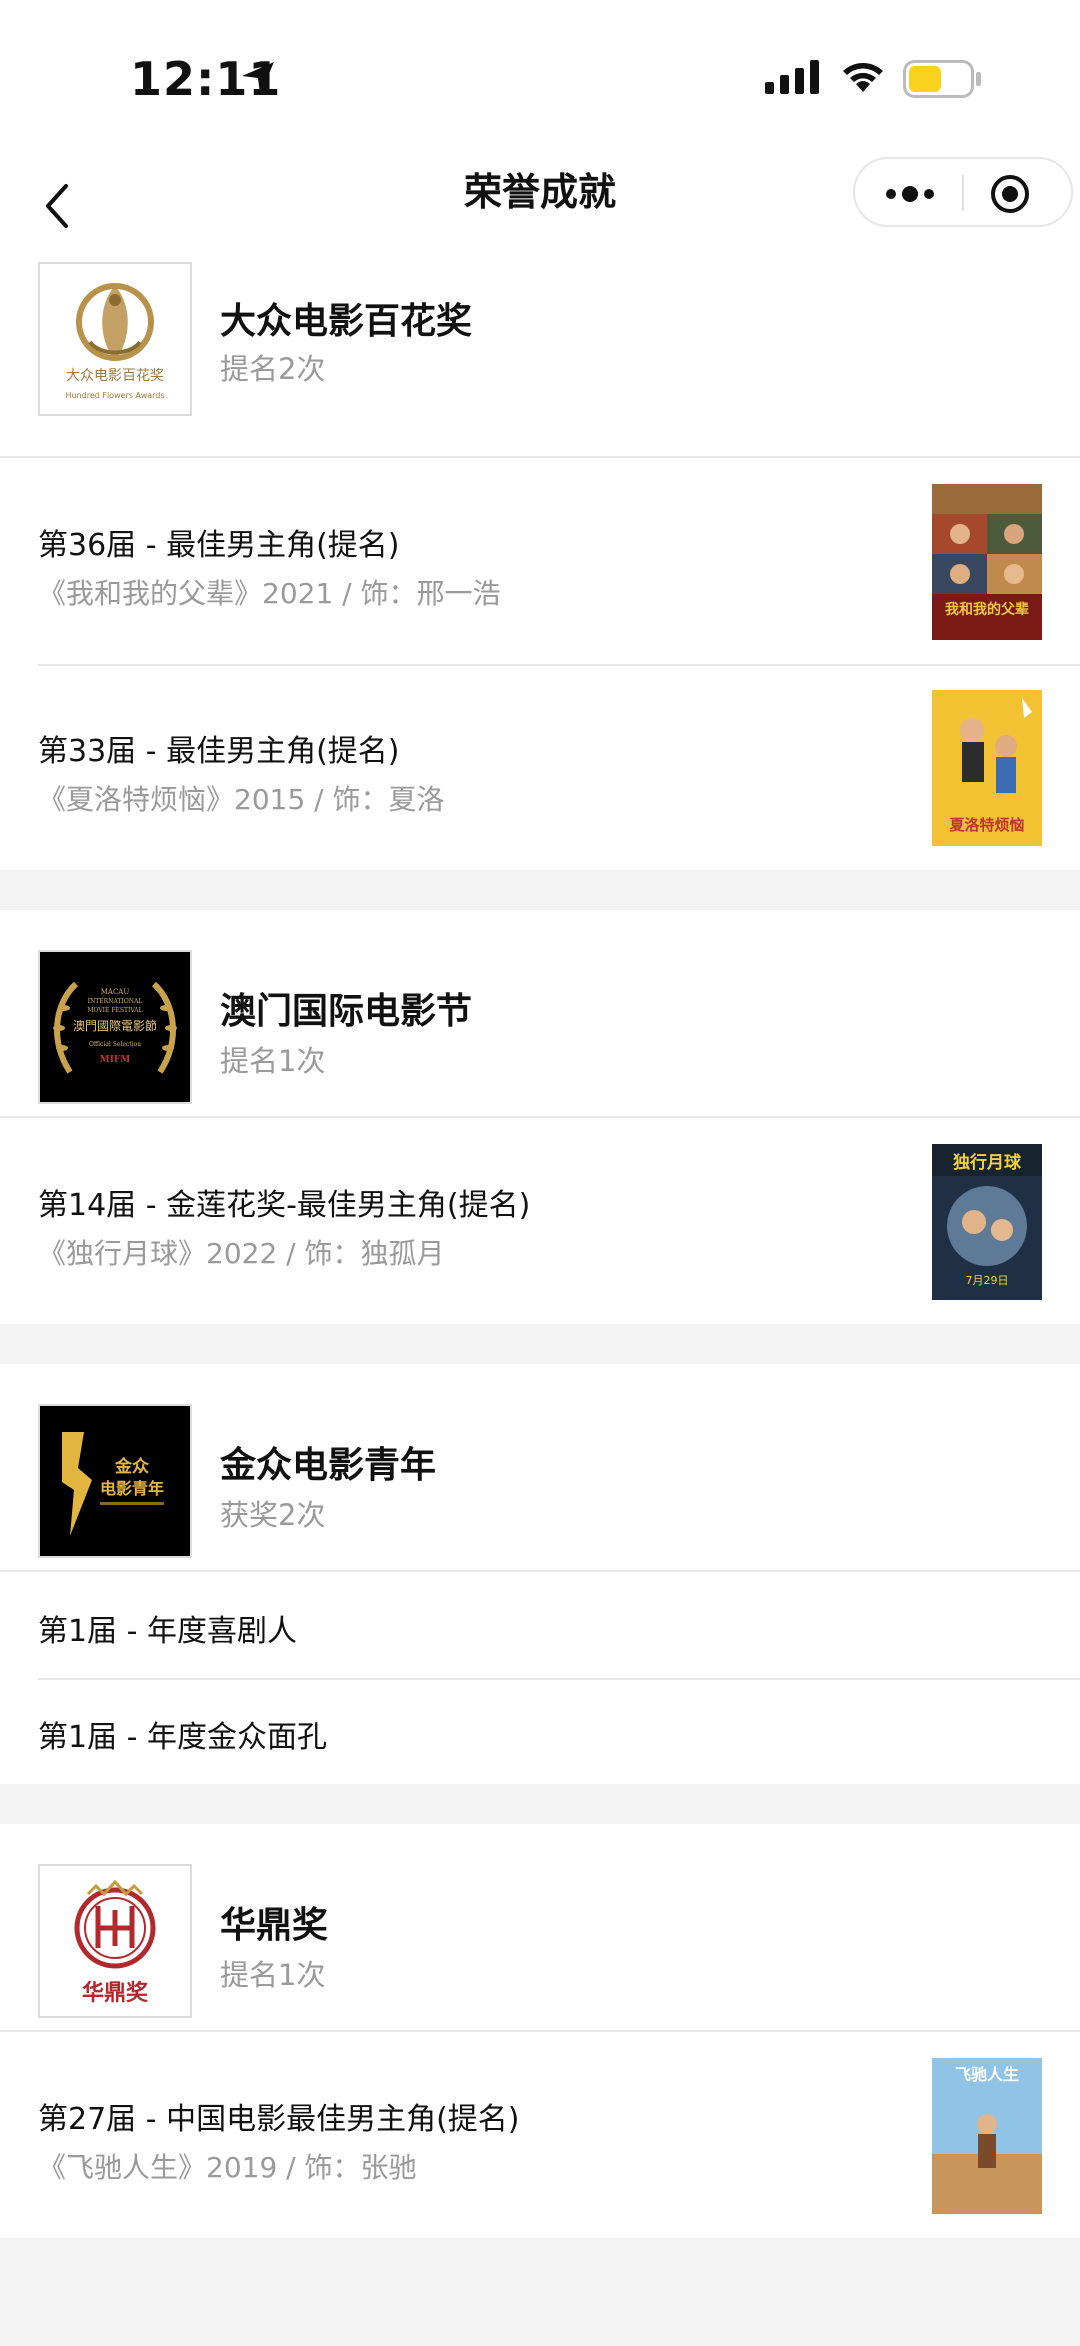  Describe the element at coordinates (115, 1044) in the screenshot. I see `logo-line: Official Selection` at that location.